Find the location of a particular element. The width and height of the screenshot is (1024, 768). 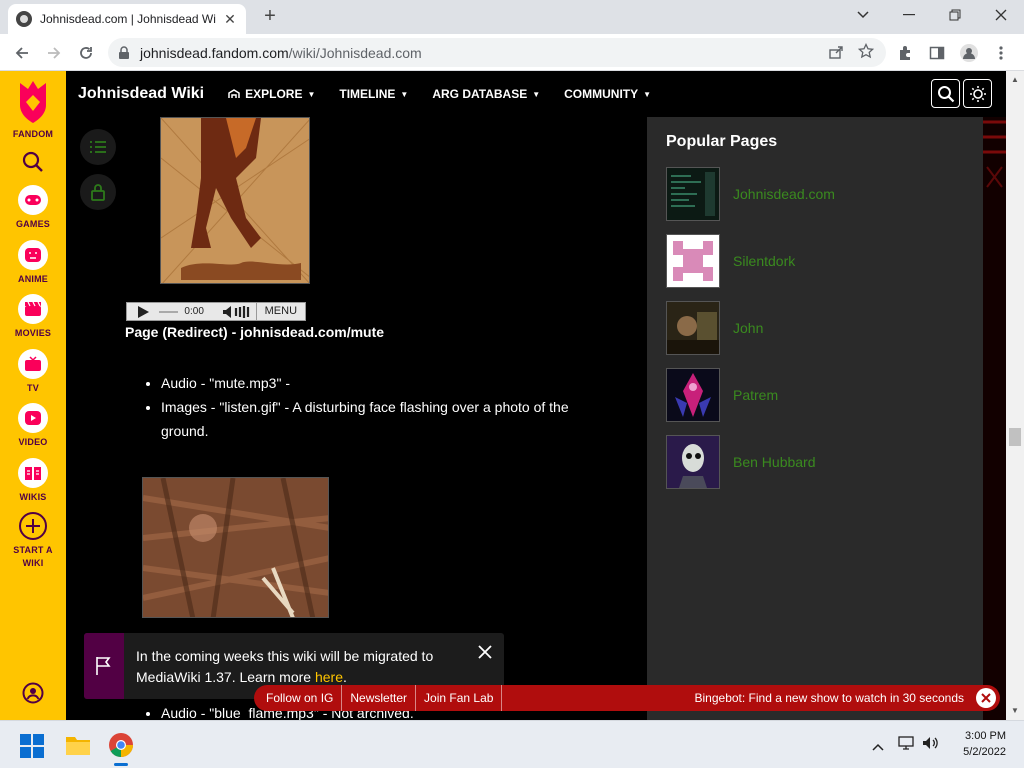

scroll-down-arrow-icon: ▼ is located at coordinates (1015, 710).